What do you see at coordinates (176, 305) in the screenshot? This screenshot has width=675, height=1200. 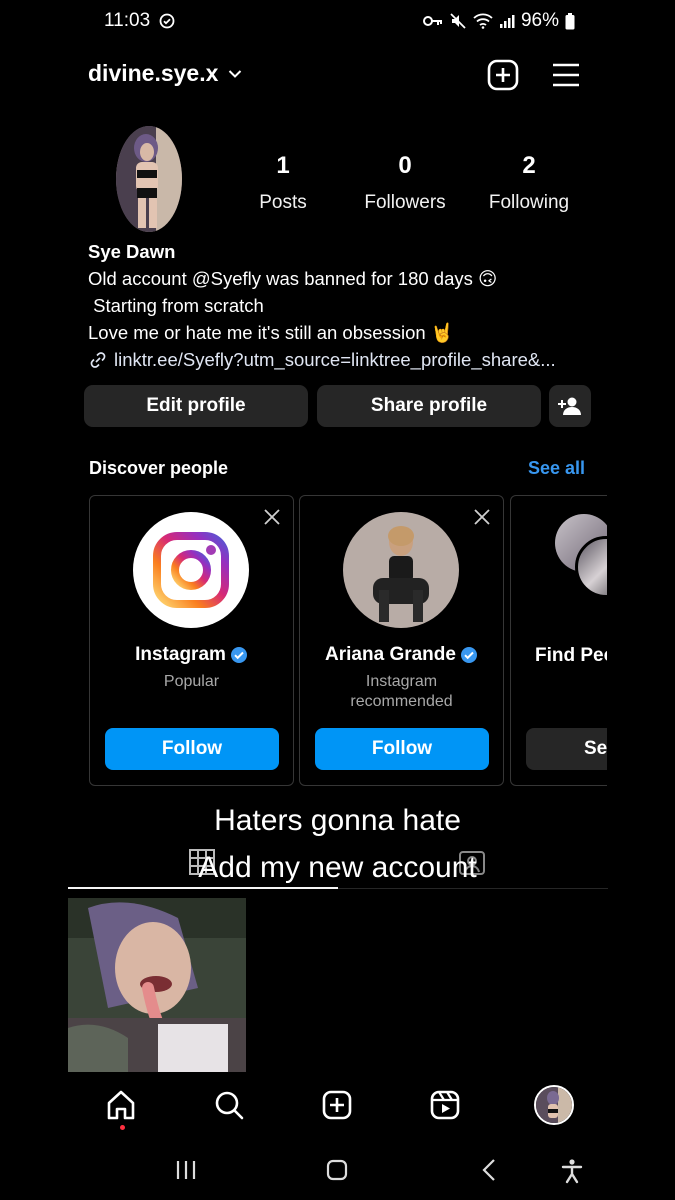 I see `bio-line: Starting from scratch` at bounding box center [176, 305].